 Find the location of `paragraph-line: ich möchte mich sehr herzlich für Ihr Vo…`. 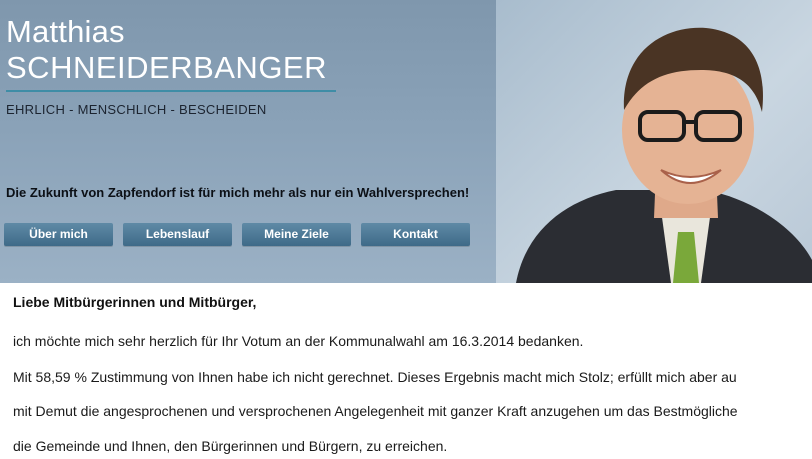

paragraph-line: ich möchte mich sehr herzlich für Ihr Vo… is located at coordinates (298, 341).